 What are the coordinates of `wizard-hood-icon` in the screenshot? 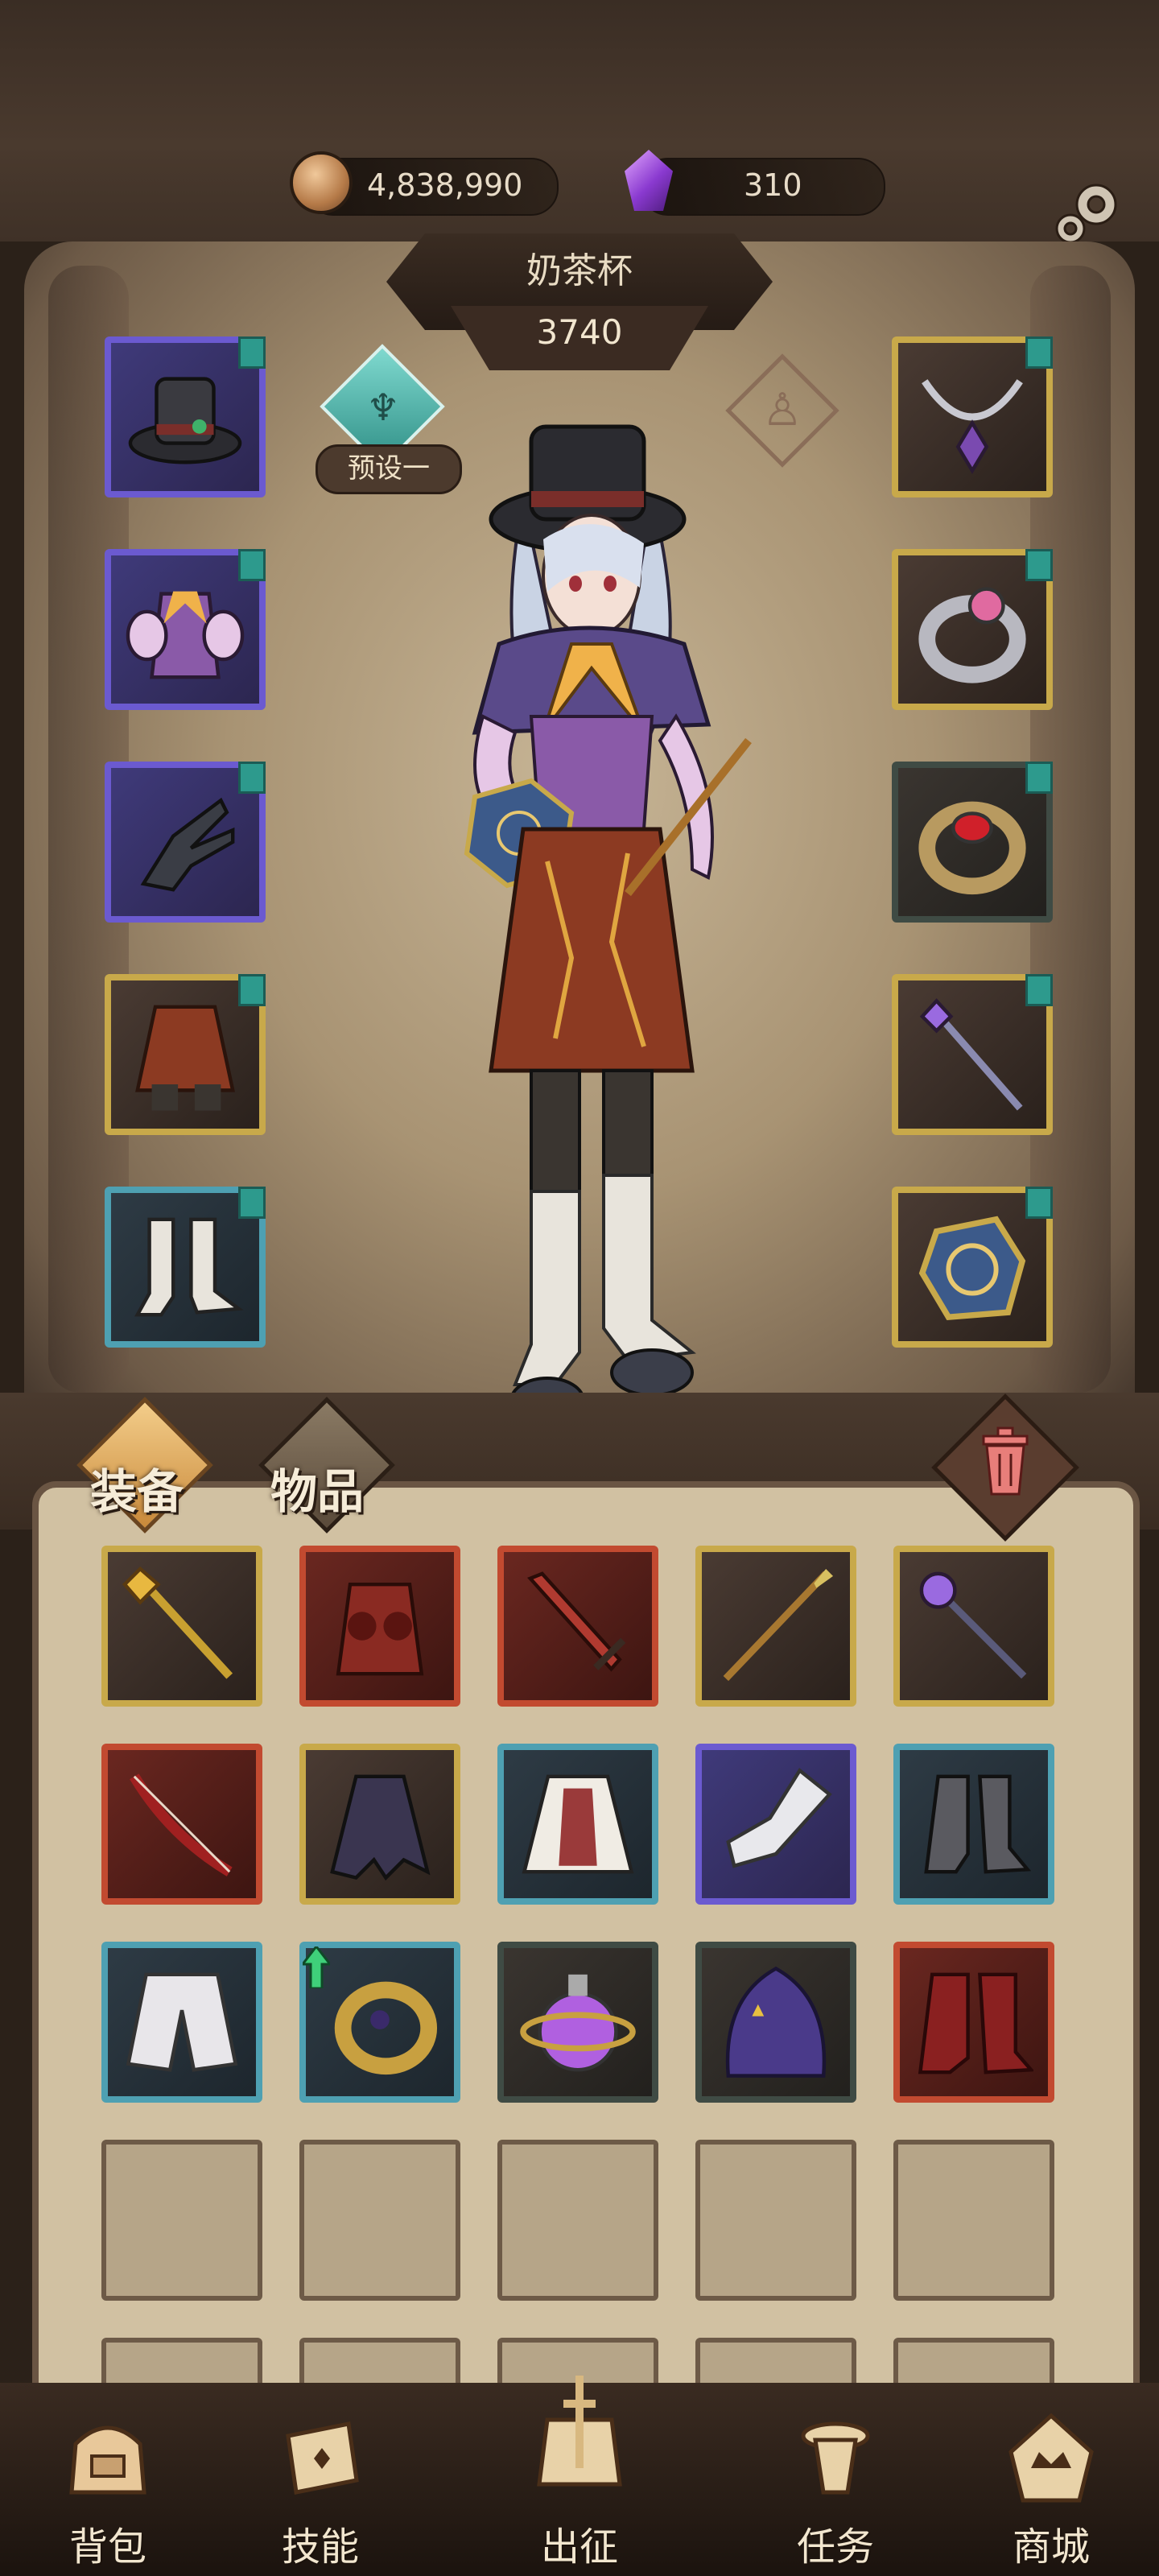 It's located at (776, 2022).